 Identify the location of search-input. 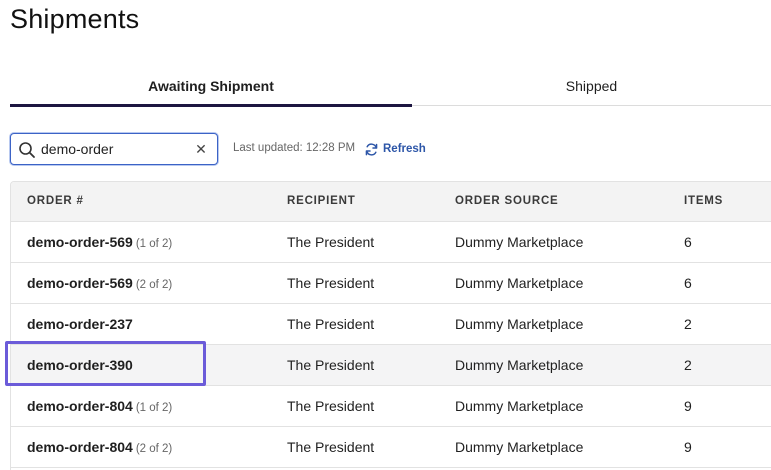
(116, 149).